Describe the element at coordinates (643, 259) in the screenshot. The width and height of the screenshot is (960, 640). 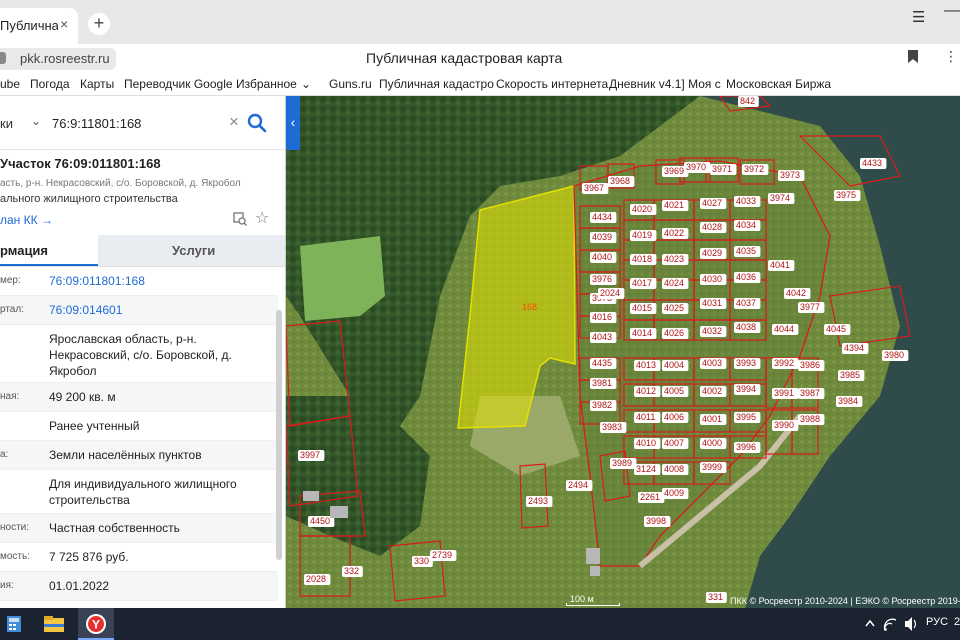
I see `parcel-label: 4018` at that location.